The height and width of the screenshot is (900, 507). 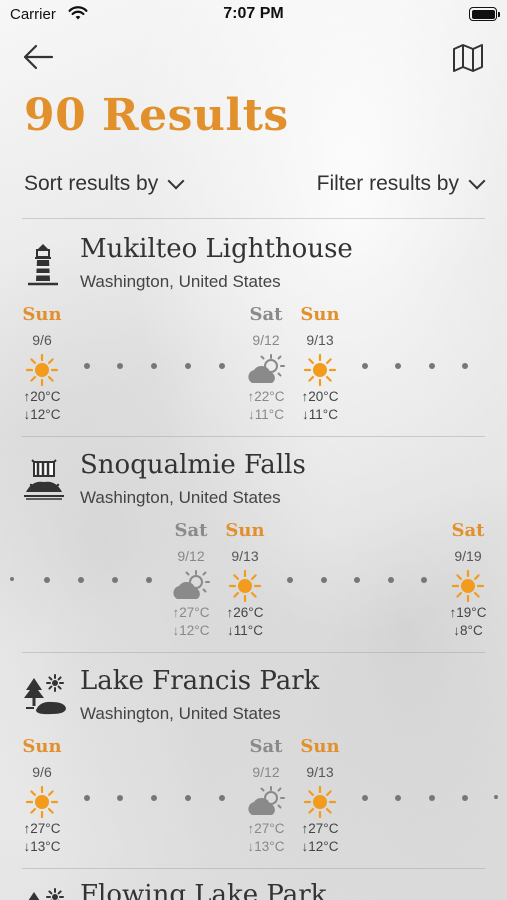 I want to click on status-bar: Carrier 7:07 PM, so click(x=253, y=16).